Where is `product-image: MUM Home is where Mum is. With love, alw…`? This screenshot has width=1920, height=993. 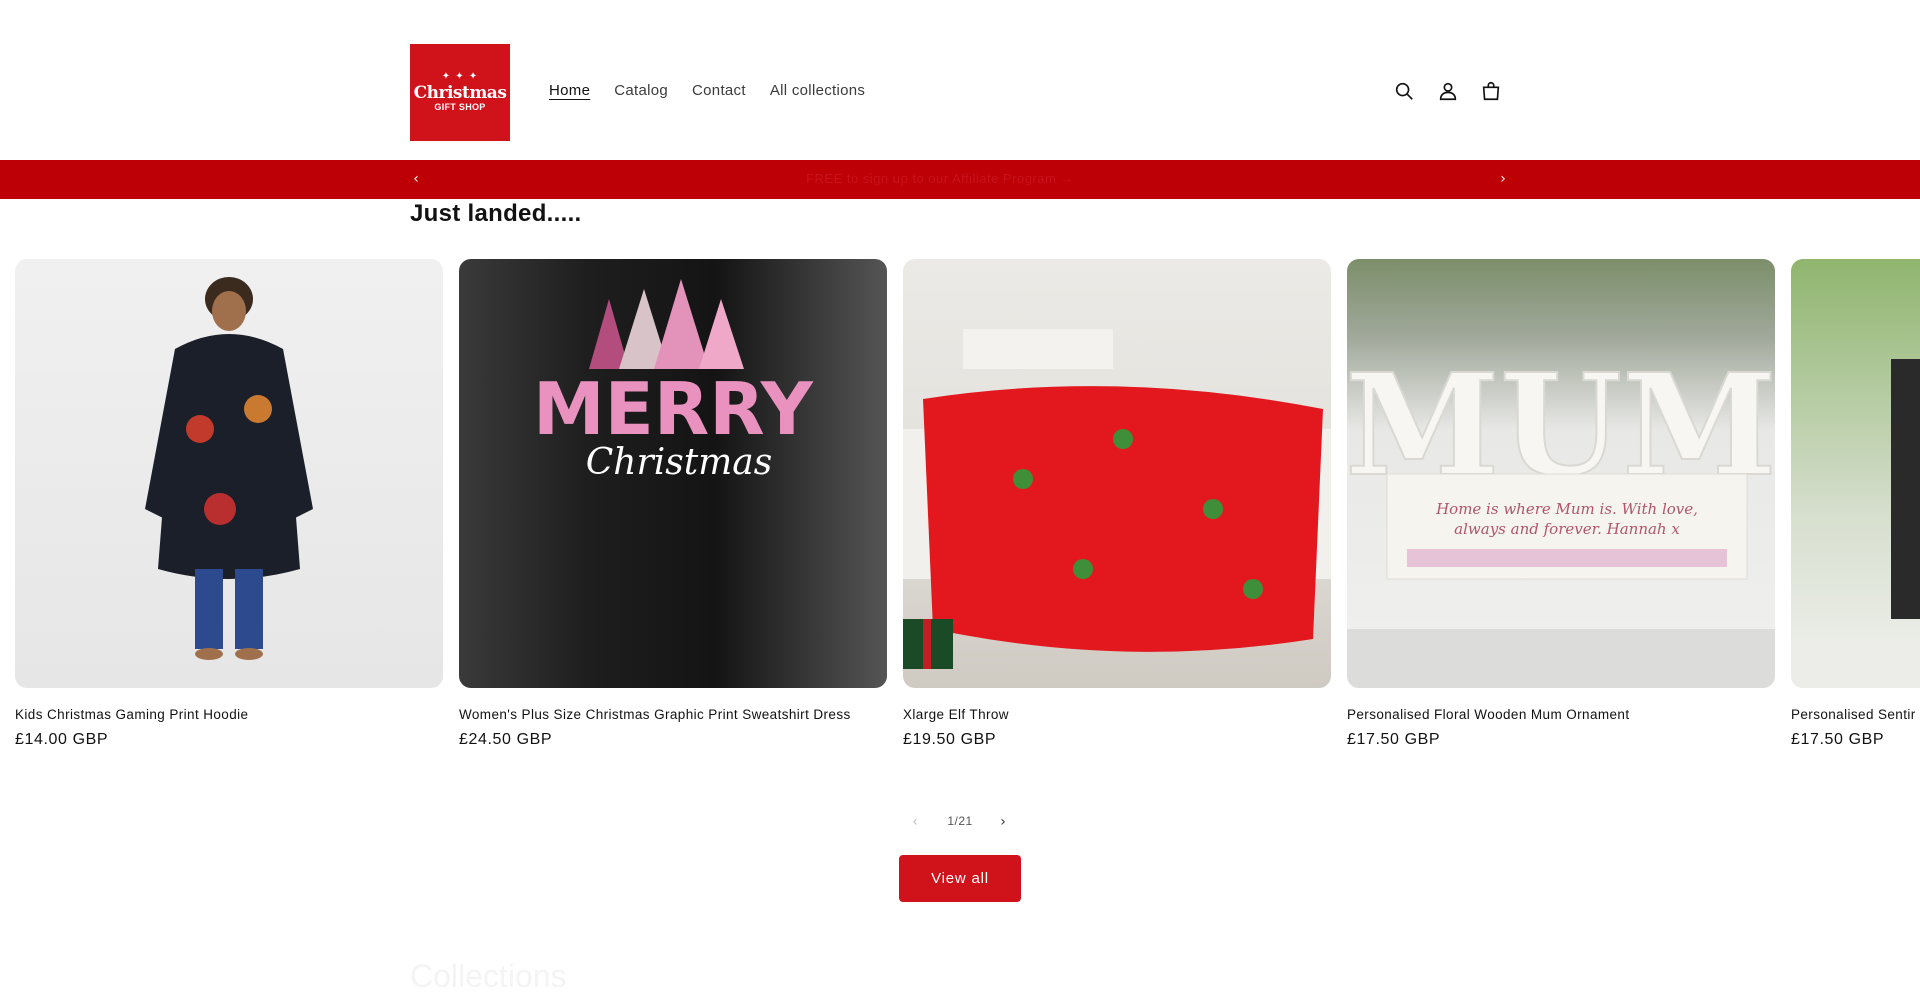 product-image: MUM Home is where Mum is. With love, alw… is located at coordinates (1561, 473).